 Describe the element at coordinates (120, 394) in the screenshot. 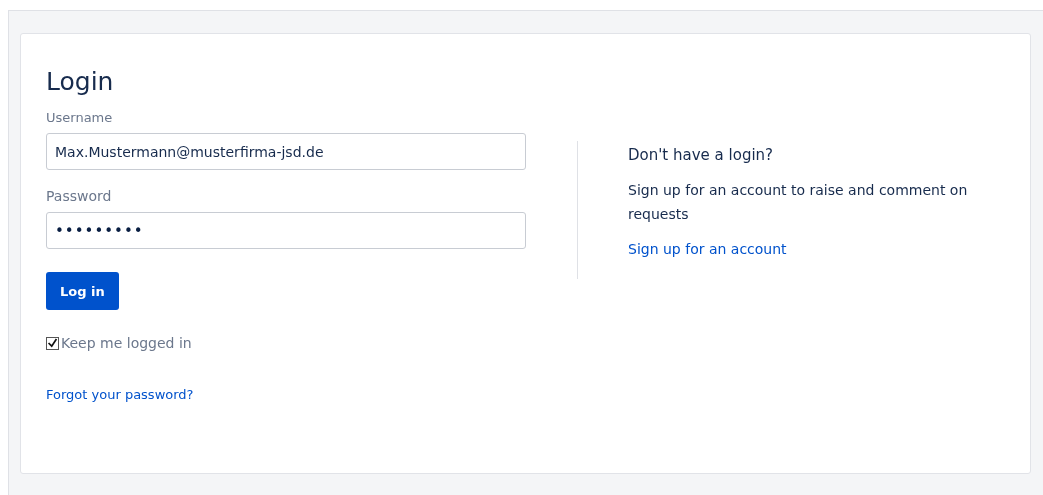

I see `forgot-password-link: Forgot your password?` at that location.